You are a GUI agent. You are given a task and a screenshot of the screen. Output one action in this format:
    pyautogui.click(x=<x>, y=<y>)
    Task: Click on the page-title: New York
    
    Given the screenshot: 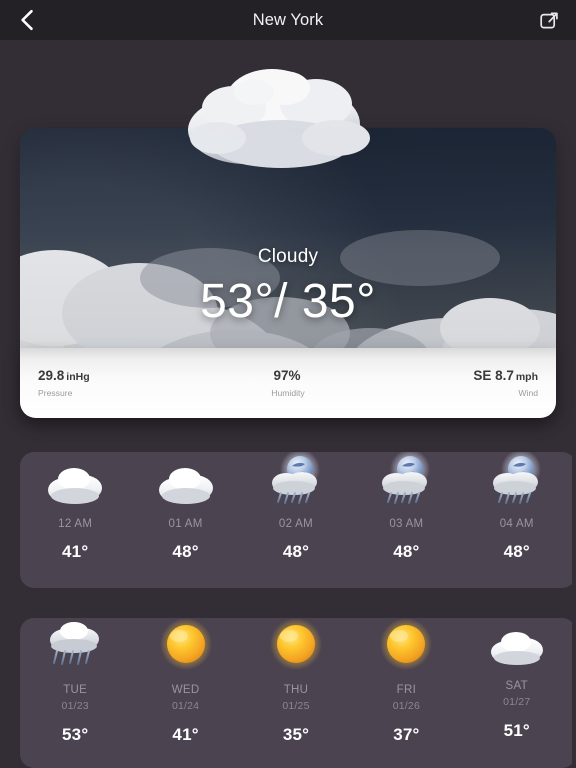 What is the action you would take?
    pyautogui.click(x=288, y=19)
    